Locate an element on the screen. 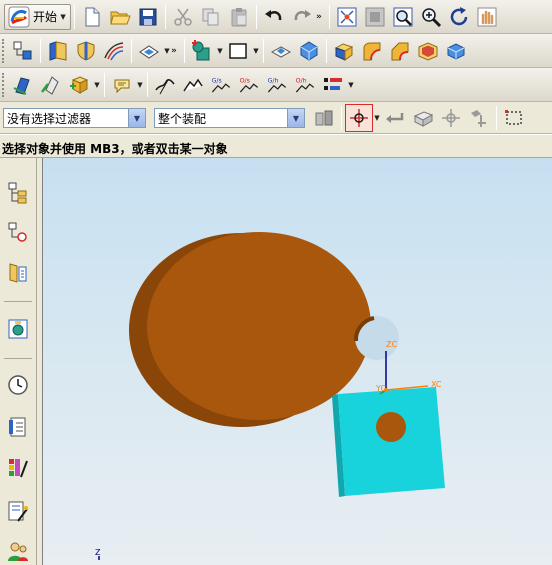  gh-button: G/h is located at coordinates (277, 85).